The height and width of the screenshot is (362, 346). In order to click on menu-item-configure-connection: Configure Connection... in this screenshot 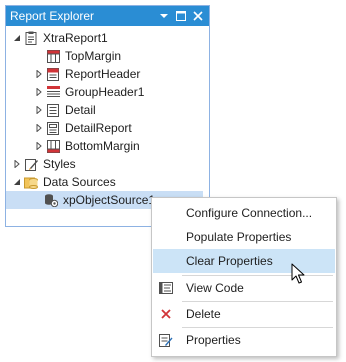, I will do `click(244, 213)`.